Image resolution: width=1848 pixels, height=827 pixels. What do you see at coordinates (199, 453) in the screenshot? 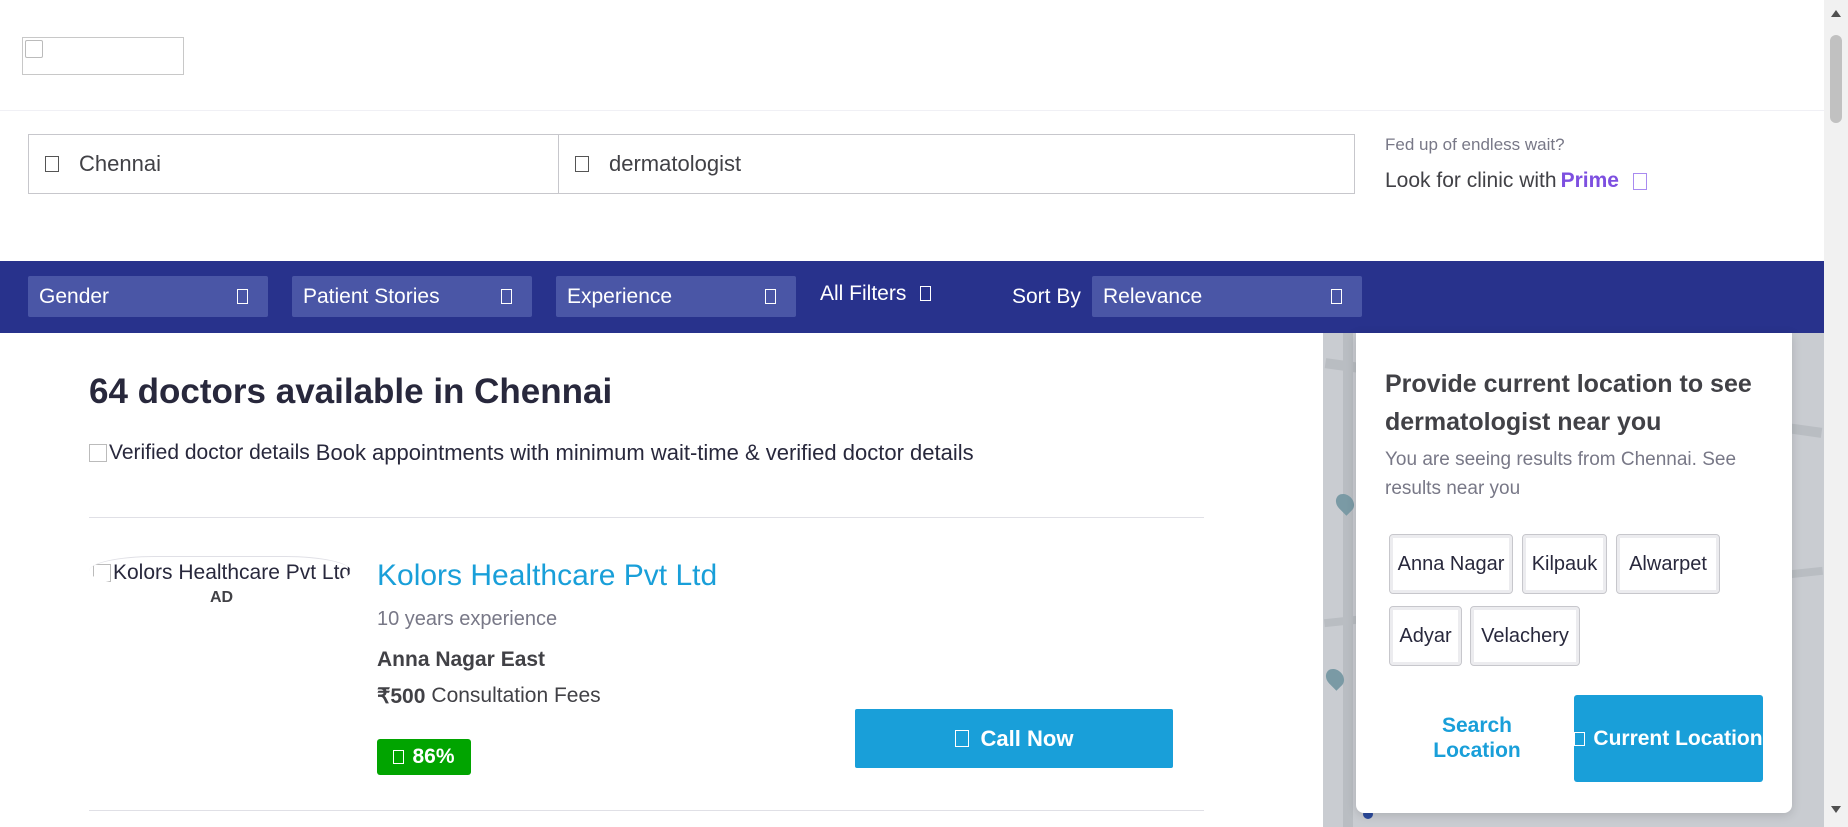
I see `verified-badge-image: Verified doctor details` at bounding box center [199, 453].